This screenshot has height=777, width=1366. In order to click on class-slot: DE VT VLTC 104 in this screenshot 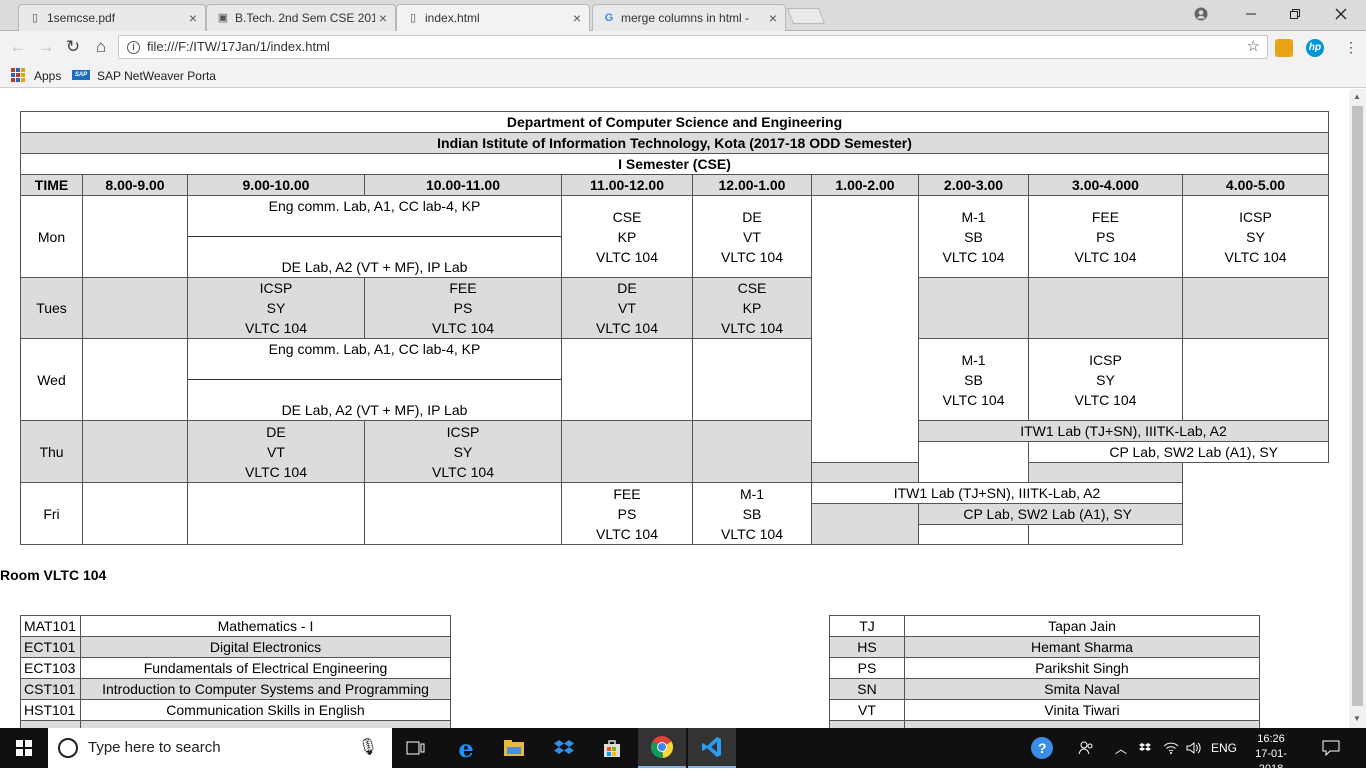, I will do `click(276, 451)`.